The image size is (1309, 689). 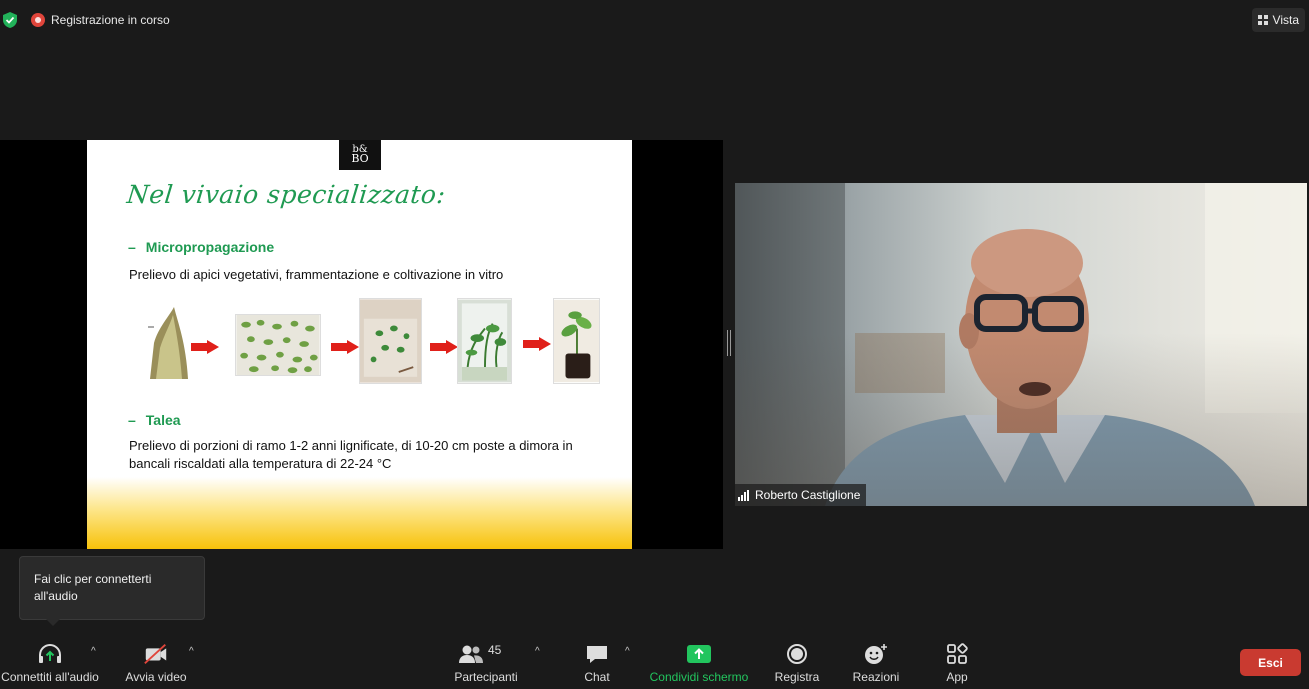 What do you see at coordinates (495, 650) in the screenshot?
I see `participants-count: 45` at bounding box center [495, 650].